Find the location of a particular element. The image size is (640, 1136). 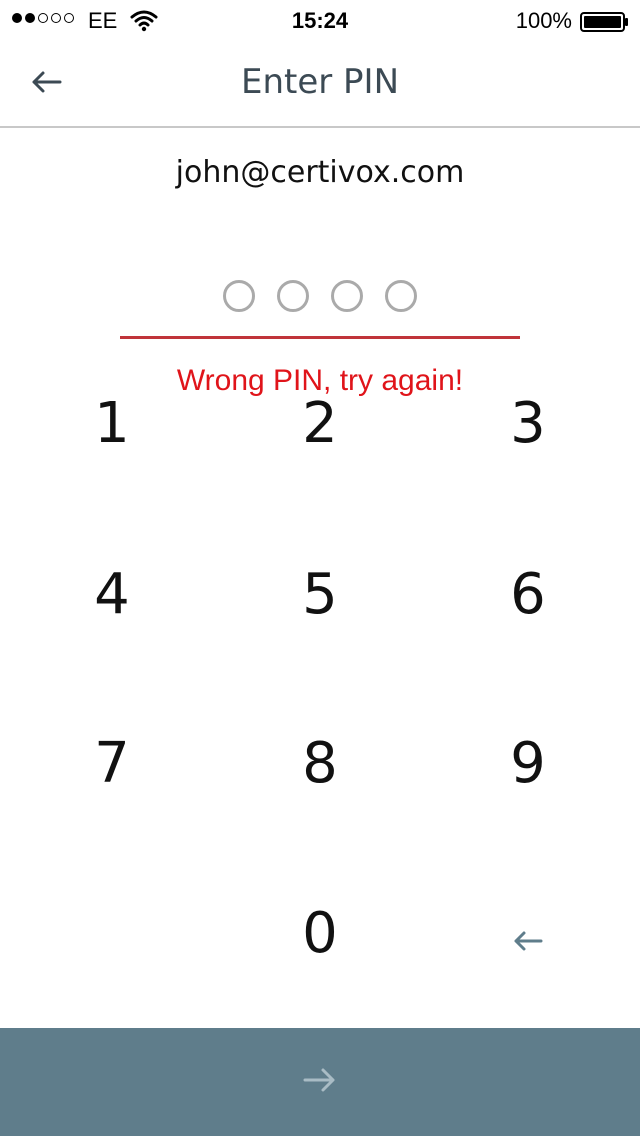

delete-key is located at coordinates (528, 934).